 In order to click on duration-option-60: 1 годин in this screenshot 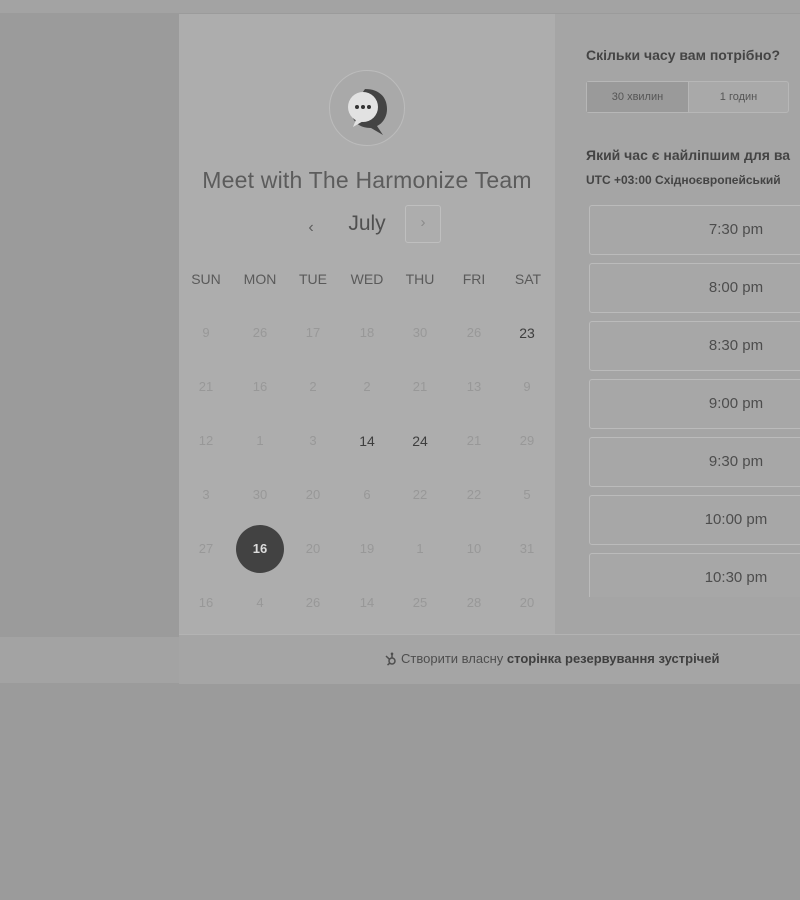, I will do `click(738, 97)`.